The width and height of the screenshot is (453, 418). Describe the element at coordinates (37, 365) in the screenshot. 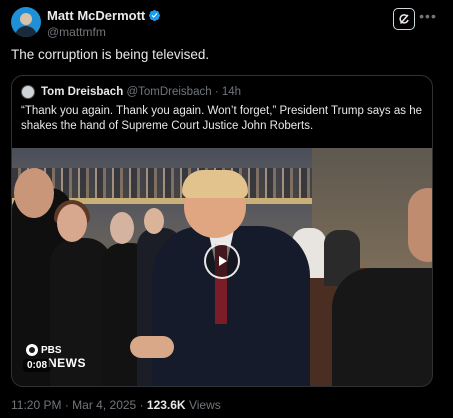

I see `video-duration: 0:08` at that location.